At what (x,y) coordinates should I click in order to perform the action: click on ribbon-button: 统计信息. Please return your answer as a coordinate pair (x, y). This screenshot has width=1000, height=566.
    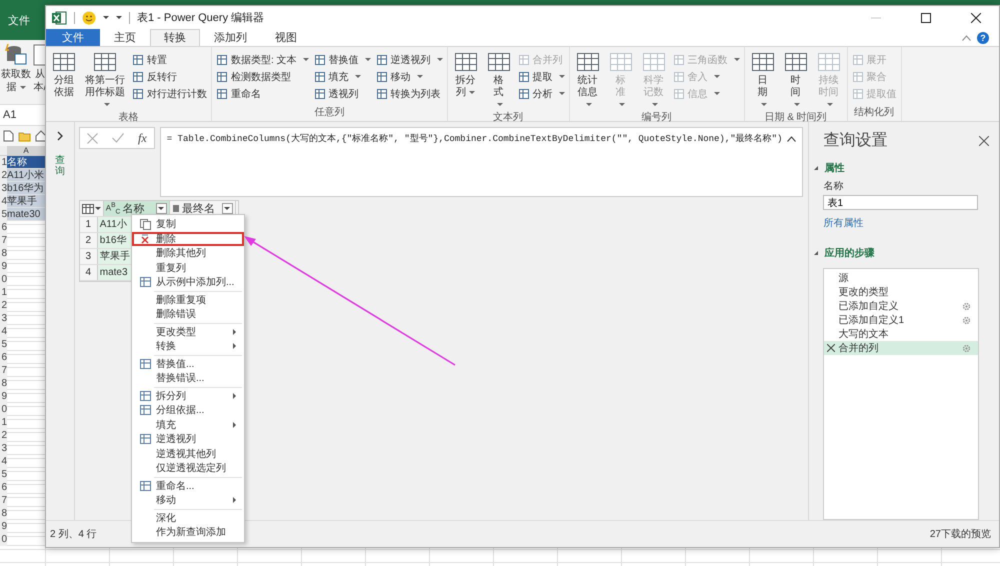
    Looking at the image, I should click on (588, 80).